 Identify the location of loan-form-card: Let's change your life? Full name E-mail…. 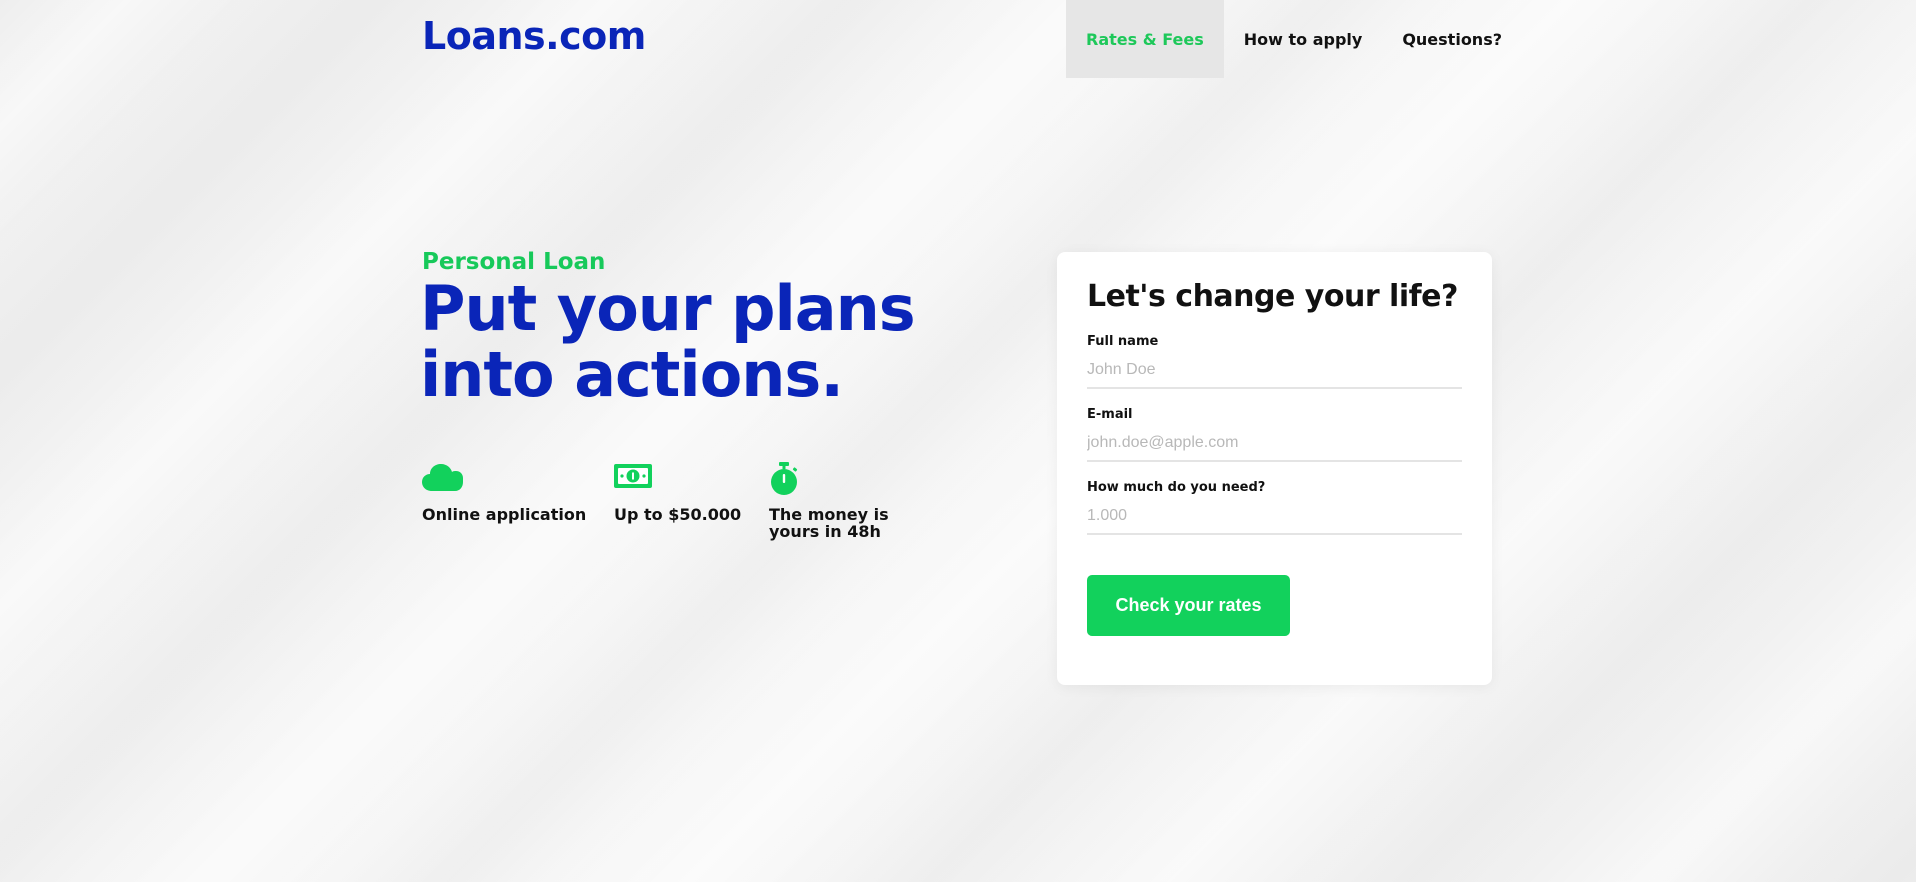
(1274, 468).